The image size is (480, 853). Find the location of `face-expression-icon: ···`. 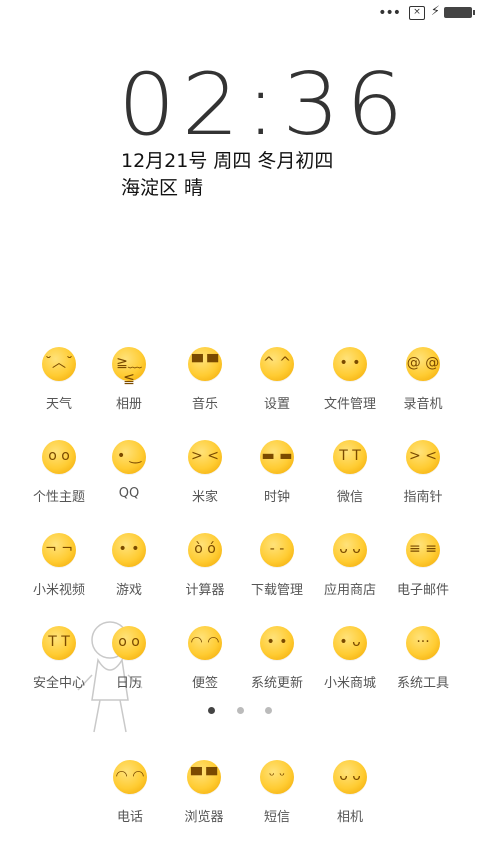

face-expression-icon: ··· is located at coordinates (423, 642).